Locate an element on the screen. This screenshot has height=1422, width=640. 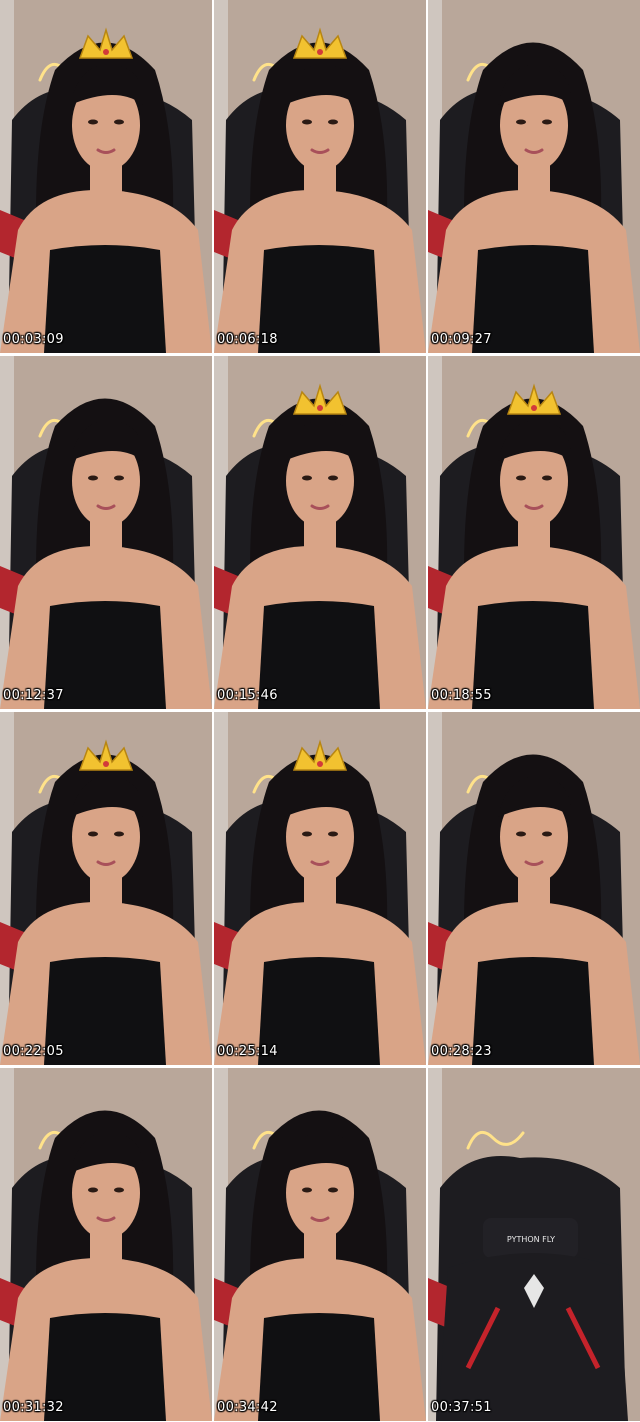
timestamp: 00:37:51 is located at coordinates (461, 1407).